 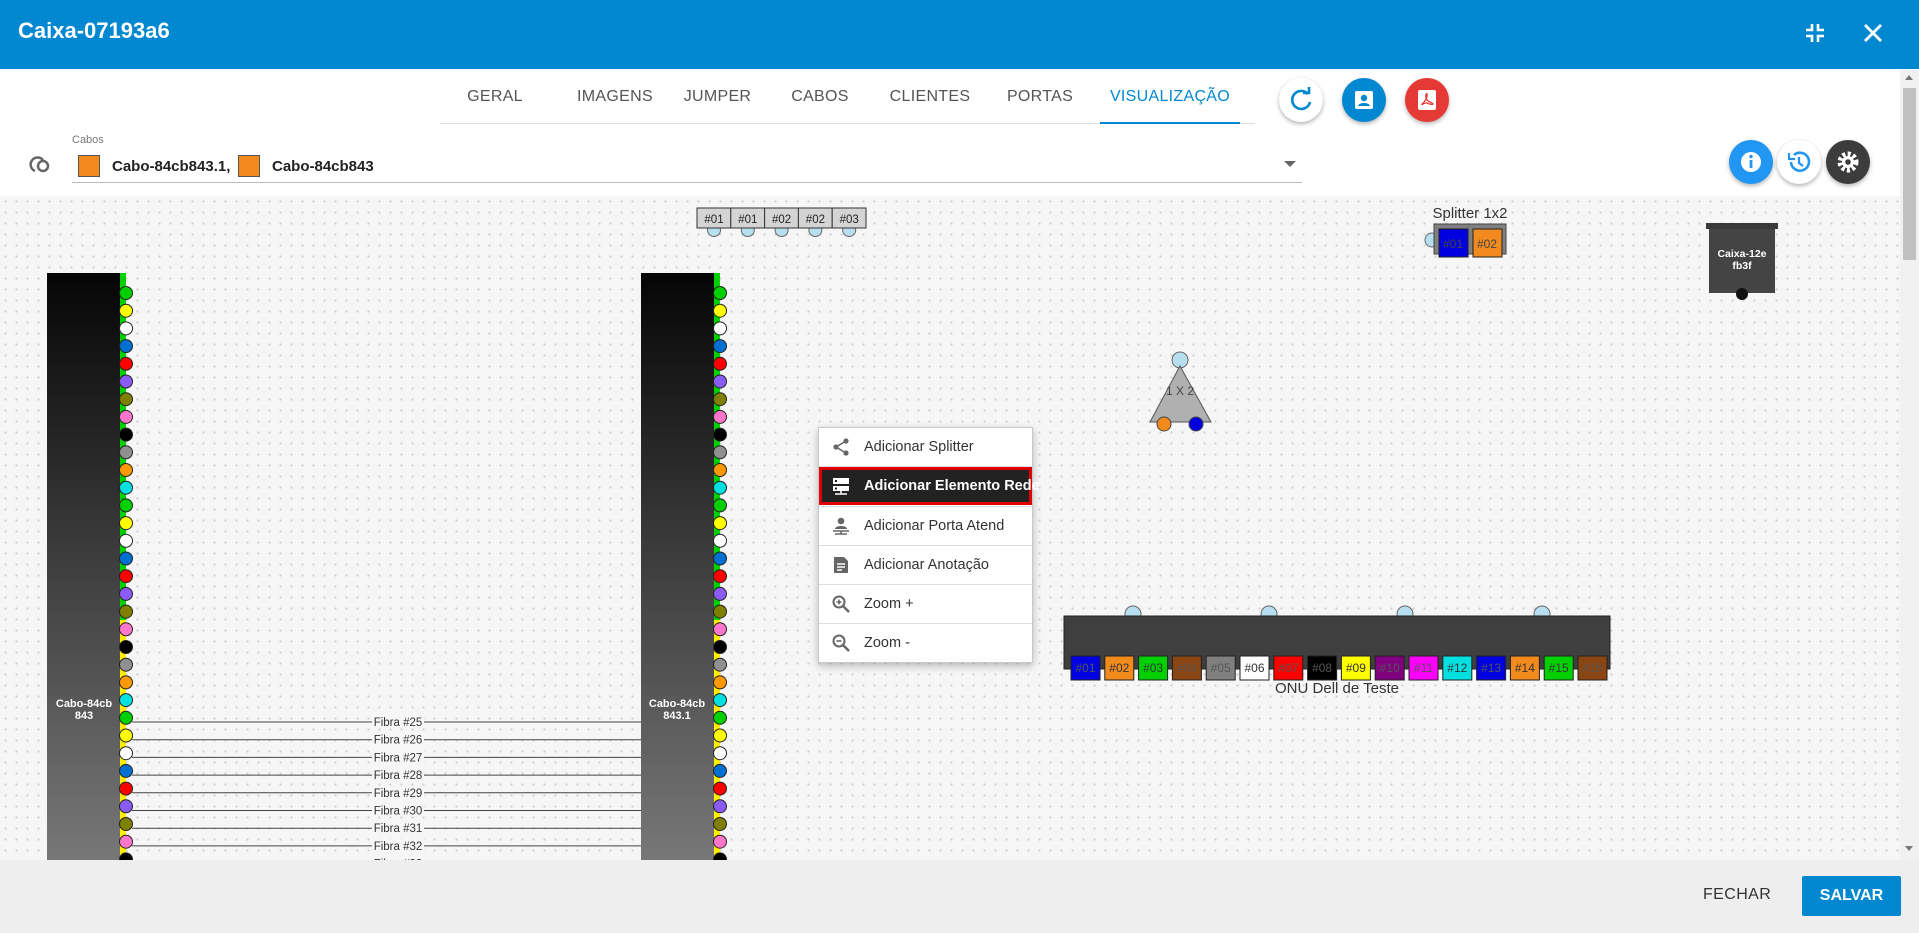 What do you see at coordinates (687, 167) in the screenshot?
I see `cabos-select: Cabo-84cb843.1, Cabo-84cb843` at bounding box center [687, 167].